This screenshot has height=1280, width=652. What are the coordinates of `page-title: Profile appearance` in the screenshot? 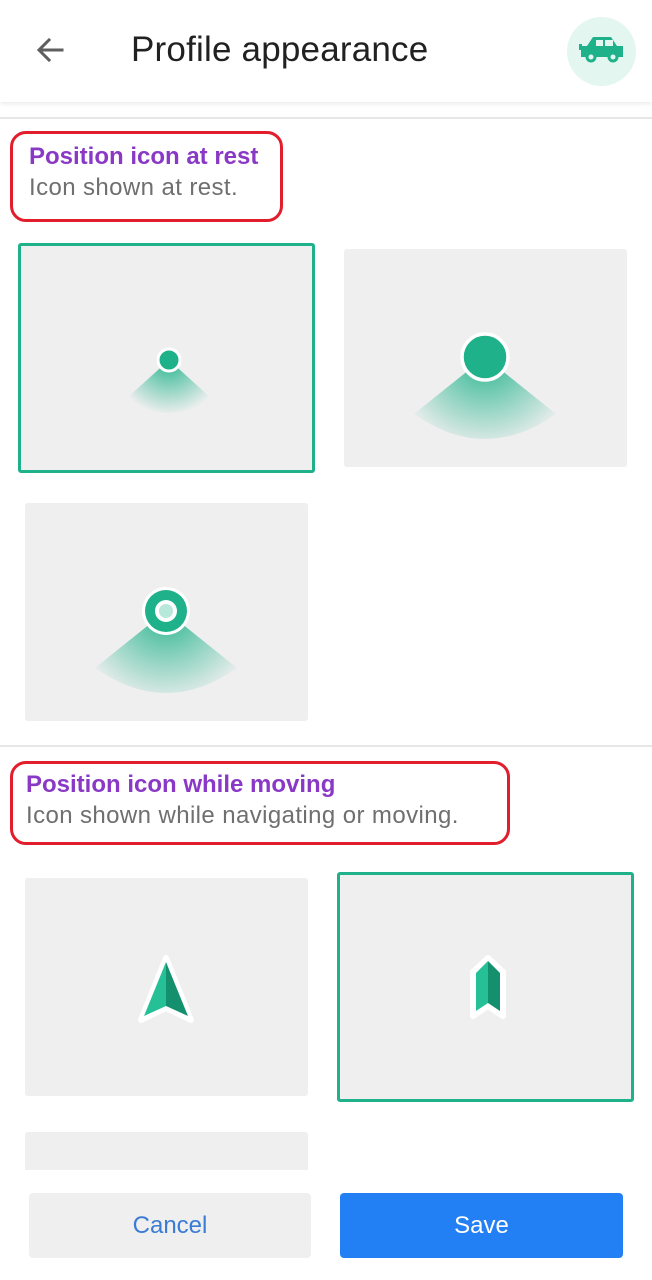 It's located at (280, 49).